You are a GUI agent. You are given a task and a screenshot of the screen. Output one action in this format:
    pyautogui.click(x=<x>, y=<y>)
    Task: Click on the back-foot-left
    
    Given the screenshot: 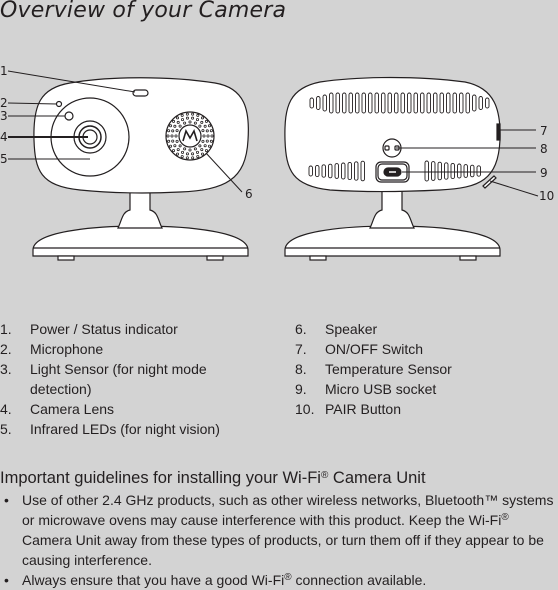 What is the action you would take?
    pyautogui.click(x=318, y=258)
    